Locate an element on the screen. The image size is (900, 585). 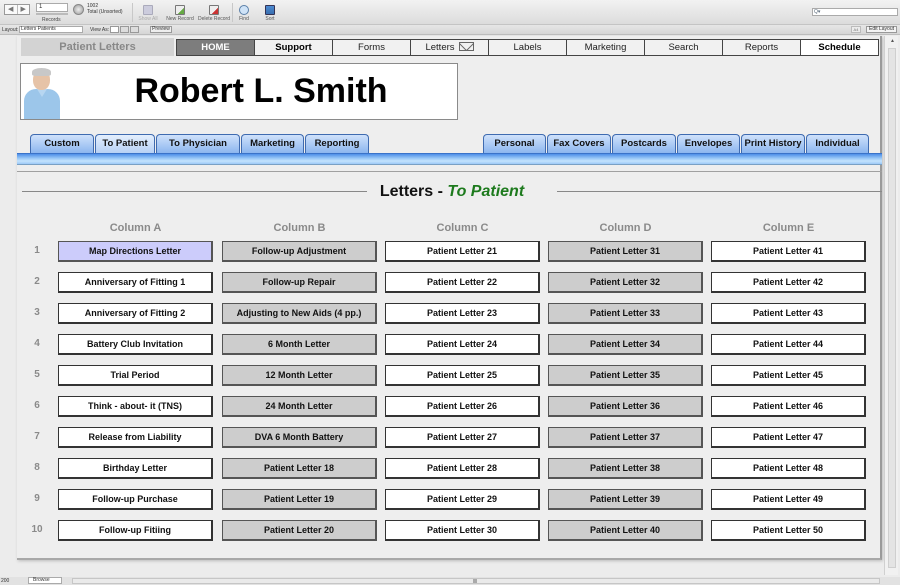
format-button: A4 is located at coordinates (856, 29).